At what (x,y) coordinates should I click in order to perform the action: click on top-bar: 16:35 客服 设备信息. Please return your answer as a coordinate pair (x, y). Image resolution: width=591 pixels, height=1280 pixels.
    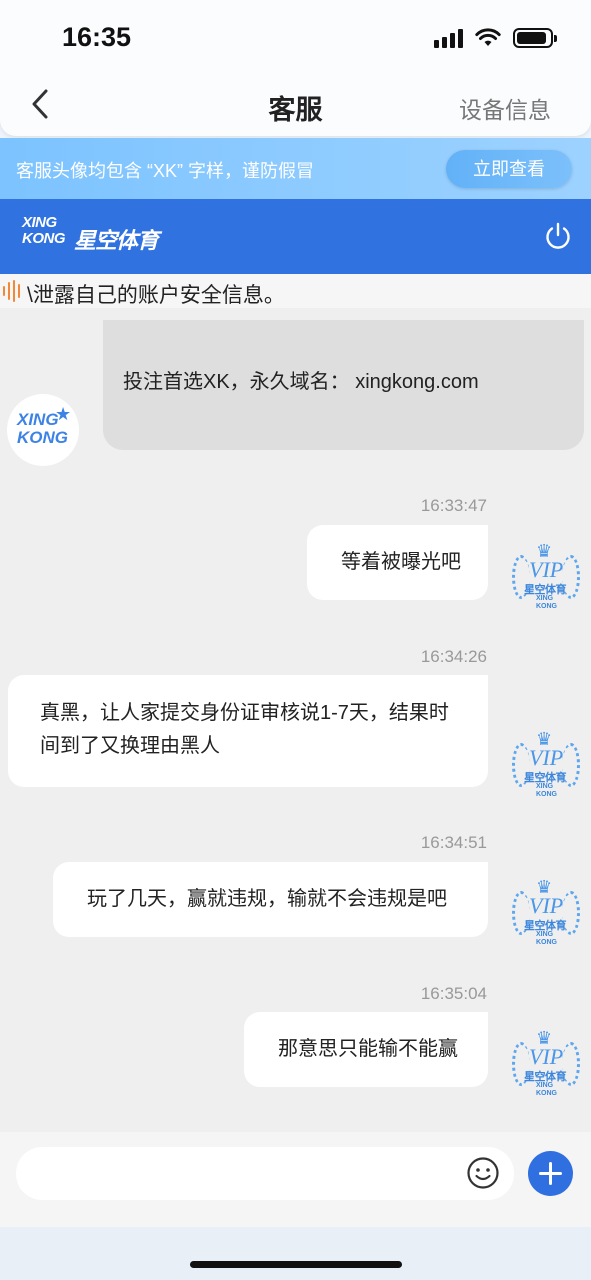
    Looking at the image, I should click on (295, 69).